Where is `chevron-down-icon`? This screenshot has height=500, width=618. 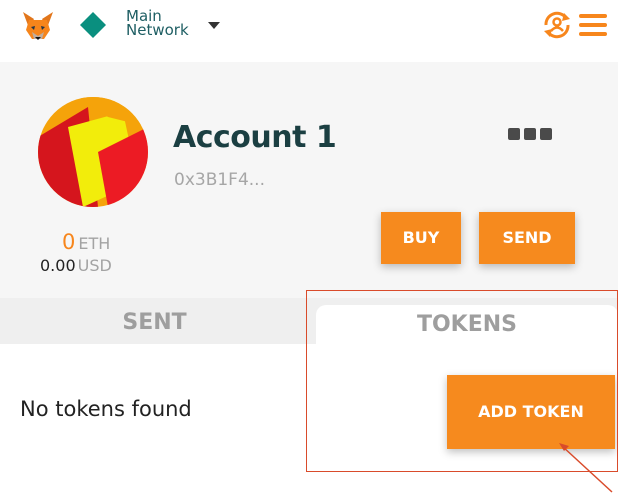
chevron-down-icon is located at coordinates (214, 25).